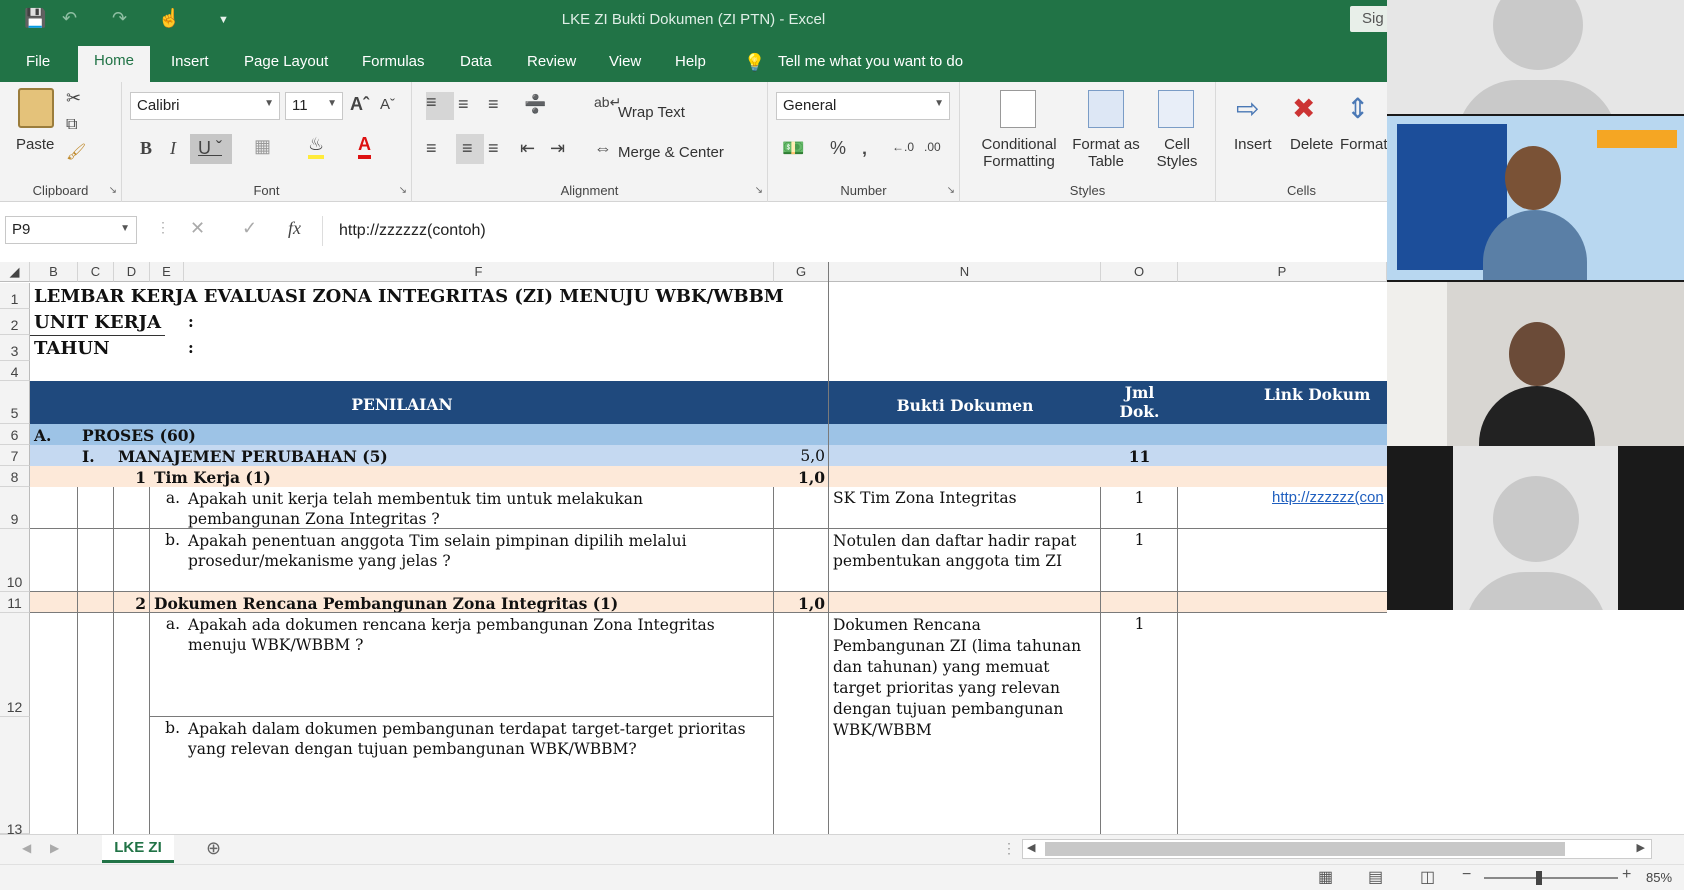  I want to click on borders-icon: ▦, so click(262, 146).